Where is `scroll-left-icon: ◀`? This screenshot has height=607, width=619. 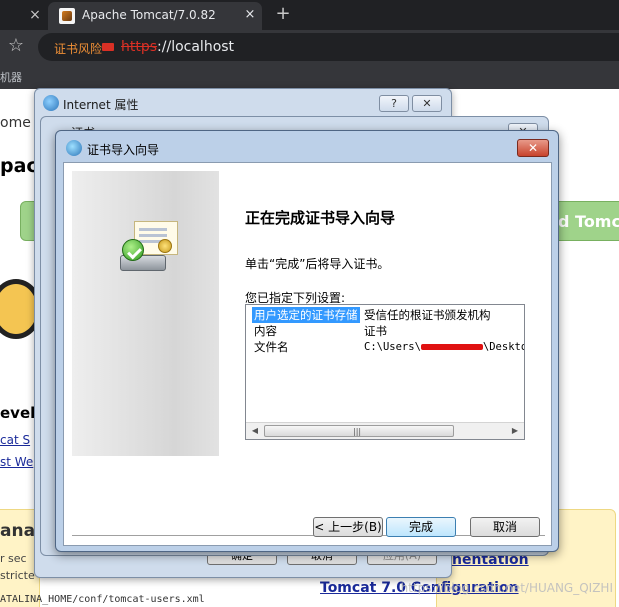
scroll-left-icon: ◀ is located at coordinates (255, 431).